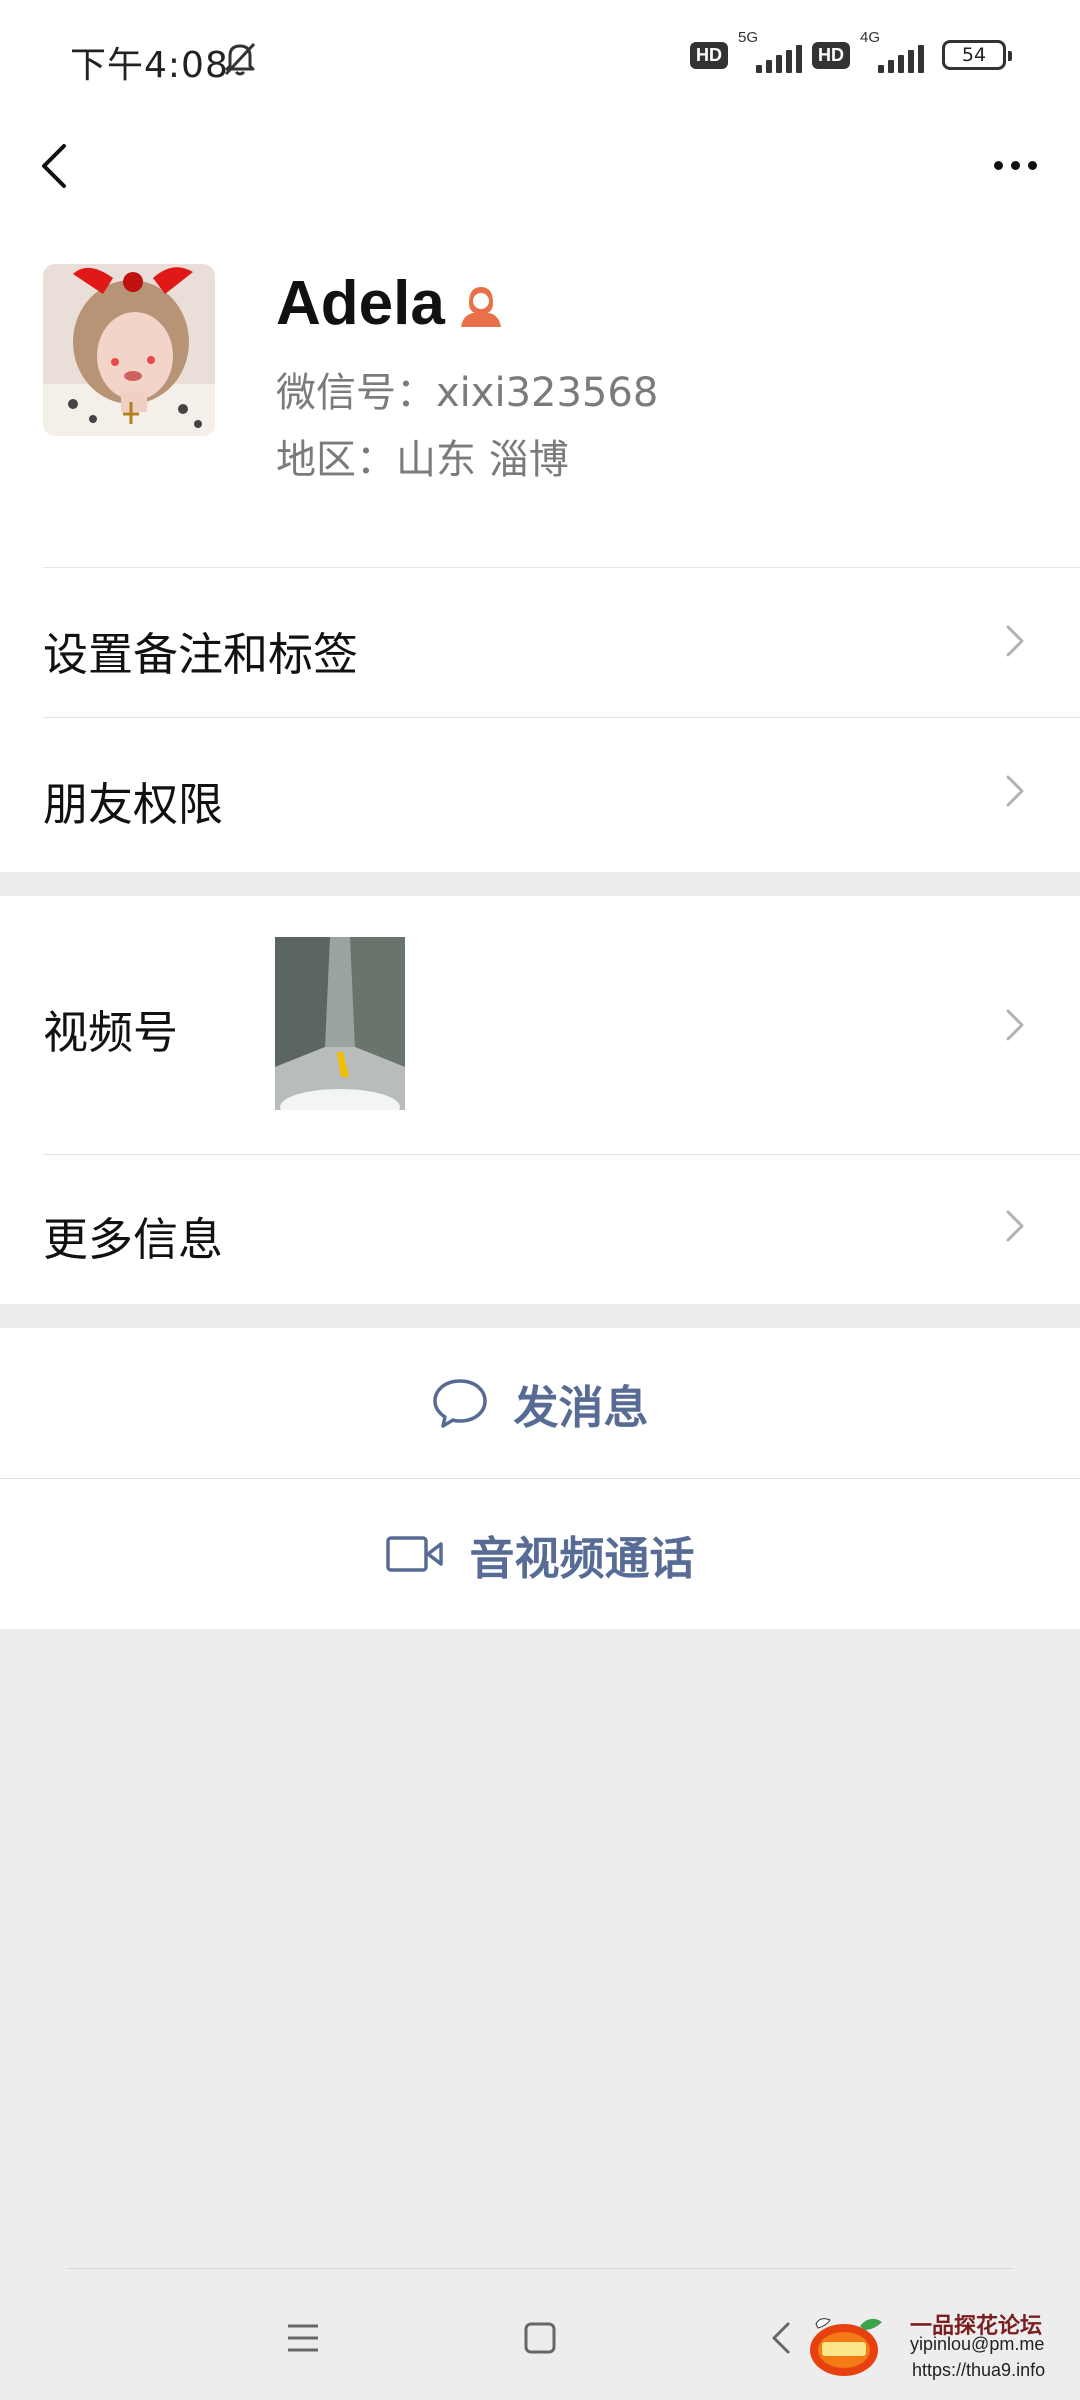 Image resolution: width=1080 pixels, height=2400 pixels. Describe the element at coordinates (129, 350) in the screenshot. I see `avatar` at that location.